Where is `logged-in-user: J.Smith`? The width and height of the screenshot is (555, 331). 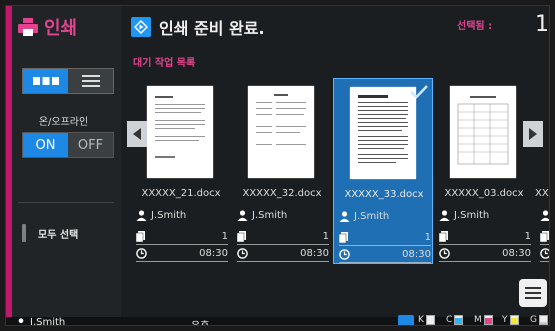
logged-in-user: J.Smith is located at coordinates (41, 321).